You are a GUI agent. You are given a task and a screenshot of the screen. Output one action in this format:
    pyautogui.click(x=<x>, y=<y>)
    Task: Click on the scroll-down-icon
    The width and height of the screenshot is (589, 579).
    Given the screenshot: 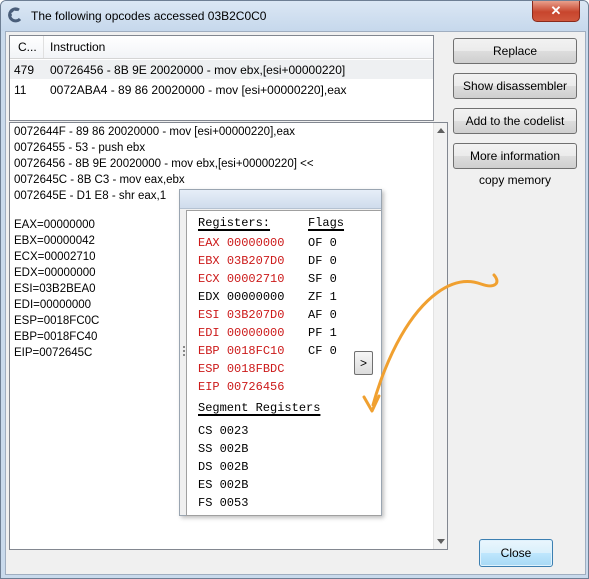 What is the action you would take?
    pyautogui.click(x=441, y=541)
    